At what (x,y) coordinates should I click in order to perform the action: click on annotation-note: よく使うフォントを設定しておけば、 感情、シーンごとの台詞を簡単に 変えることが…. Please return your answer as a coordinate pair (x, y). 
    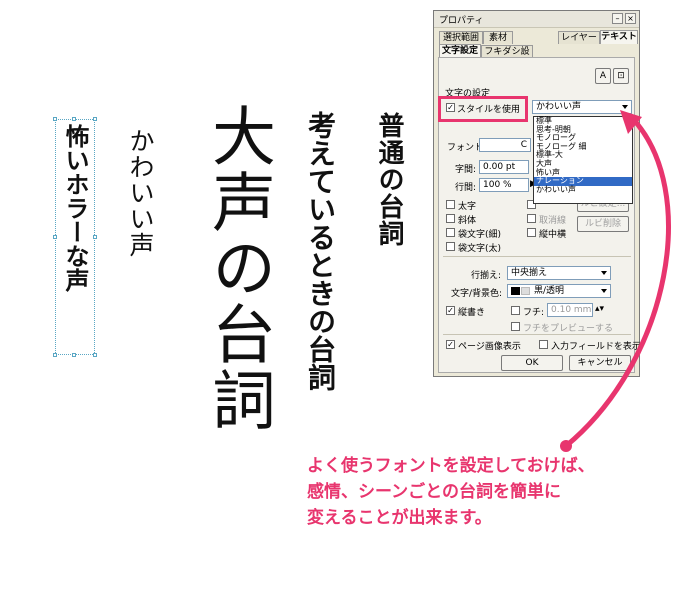
    Looking at the image, I should click on (451, 492).